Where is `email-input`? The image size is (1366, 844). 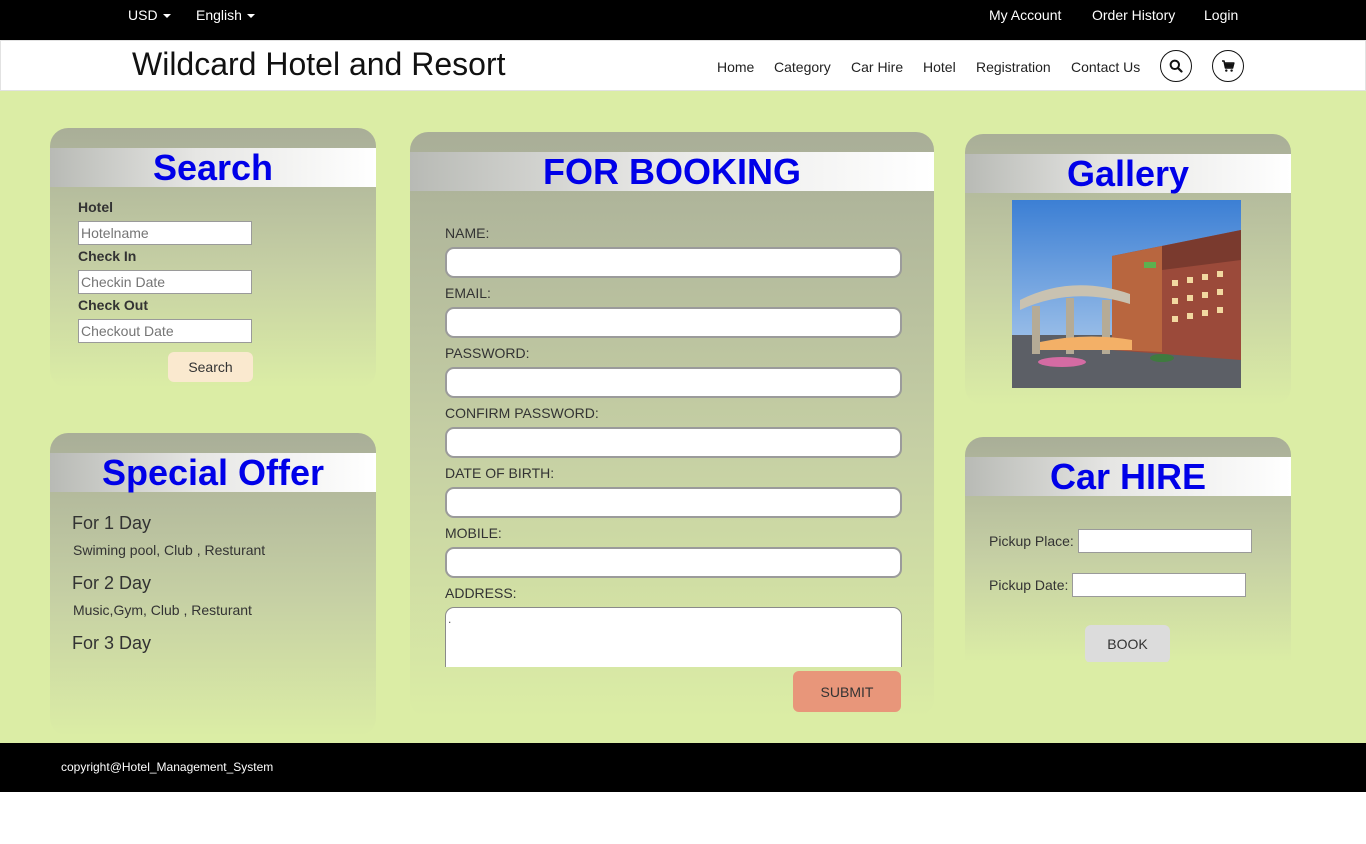
email-input is located at coordinates (673, 322).